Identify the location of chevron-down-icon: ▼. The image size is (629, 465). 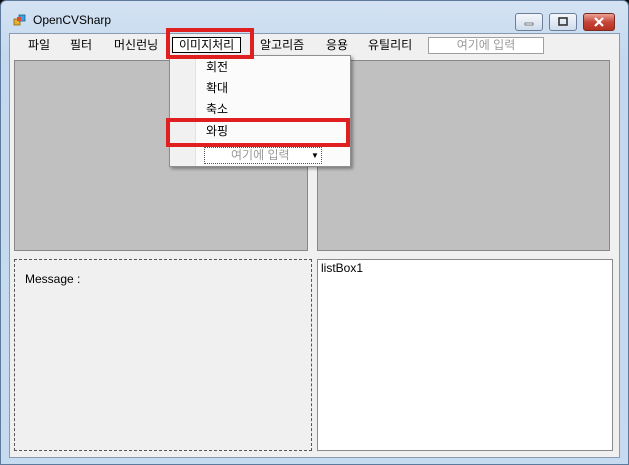
(315, 156).